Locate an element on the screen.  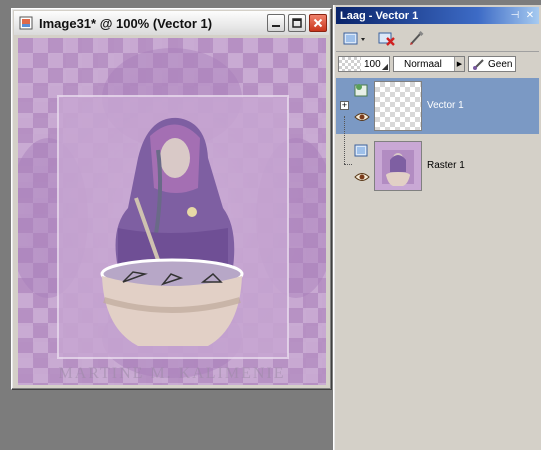
image-window-title: Image31* @ 100% (Vector 1) is located at coordinates (126, 23).